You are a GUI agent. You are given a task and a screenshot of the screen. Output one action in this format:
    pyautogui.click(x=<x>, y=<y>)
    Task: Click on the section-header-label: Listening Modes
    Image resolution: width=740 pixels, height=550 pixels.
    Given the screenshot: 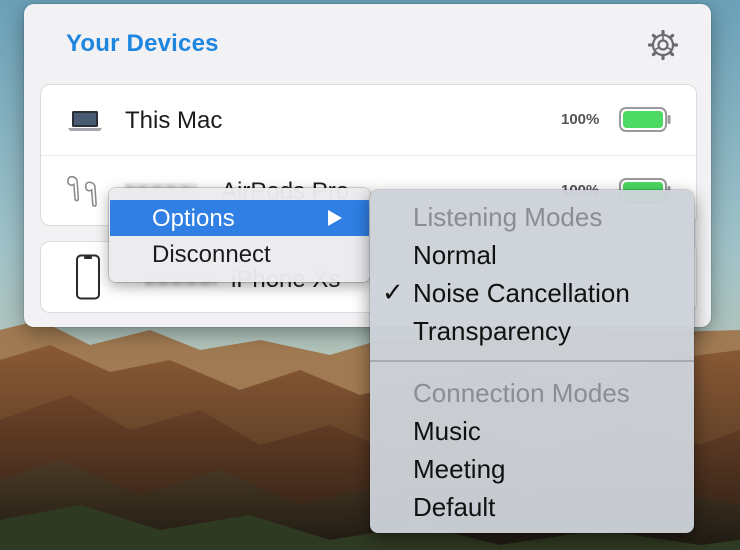 What is the action you would take?
    pyautogui.click(x=508, y=217)
    